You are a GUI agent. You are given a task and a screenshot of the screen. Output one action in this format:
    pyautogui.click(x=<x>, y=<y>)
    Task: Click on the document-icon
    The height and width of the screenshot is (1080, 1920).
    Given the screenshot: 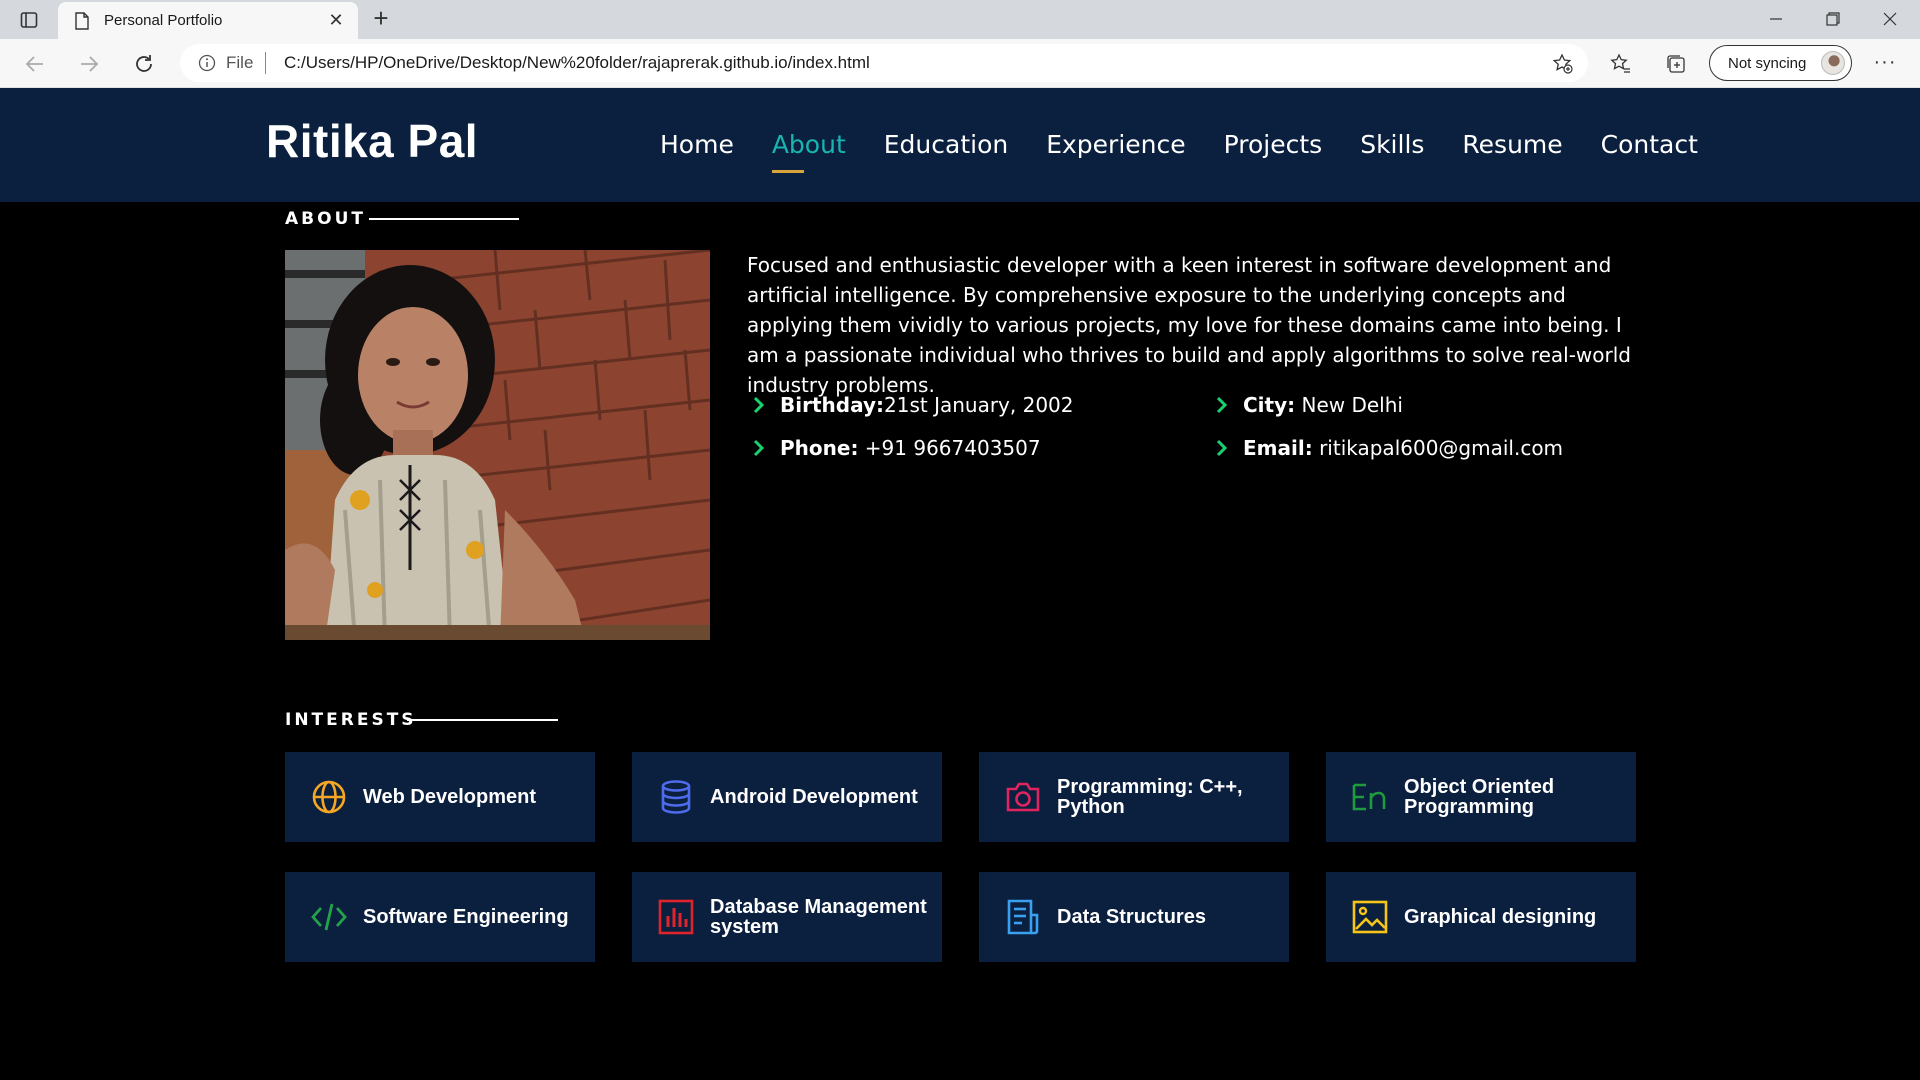 What is the action you would take?
    pyautogui.click(x=1023, y=917)
    